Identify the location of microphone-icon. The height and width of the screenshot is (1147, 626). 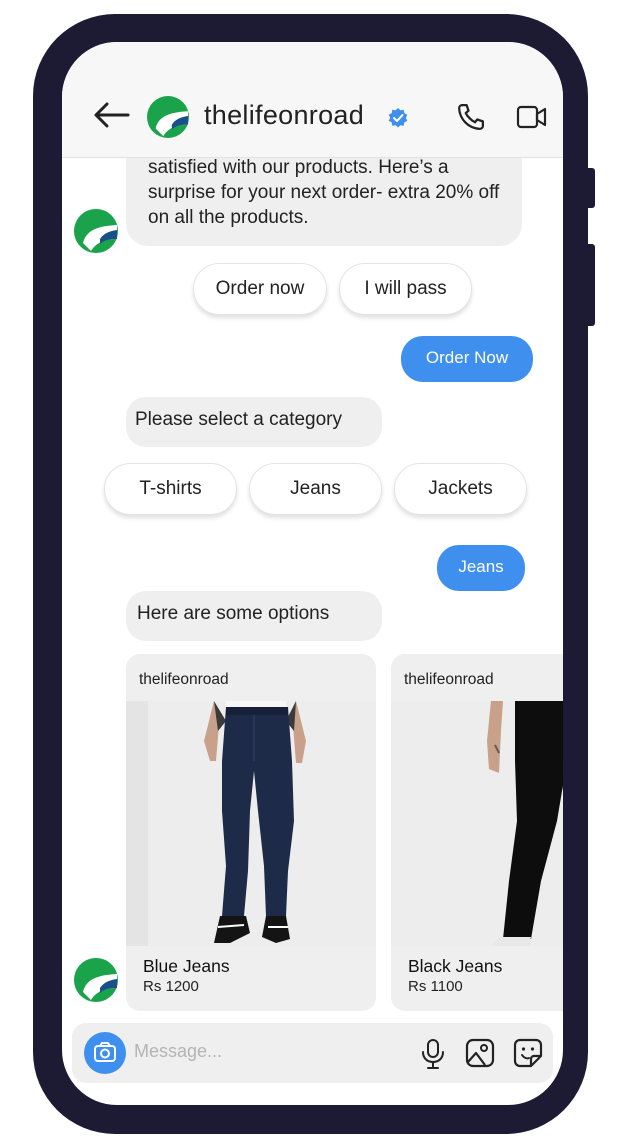
(433, 1054).